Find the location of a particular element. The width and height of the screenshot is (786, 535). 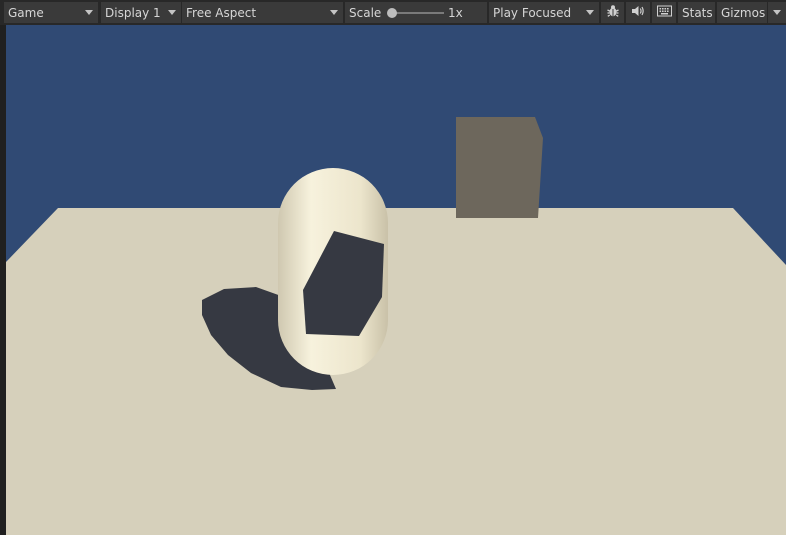

keyboard-shortcuts-button is located at coordinates (664, 12).